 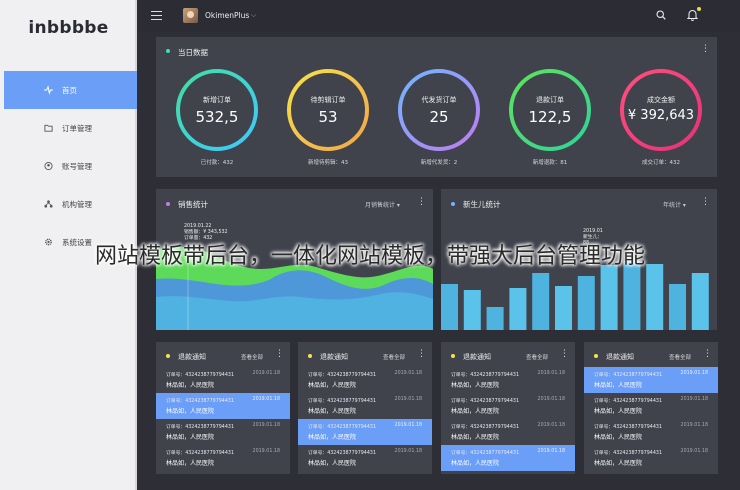 What do you see at coordinates (168, 51) in the screenshot?
I see `status-dot` at bounding box center [168, 51].